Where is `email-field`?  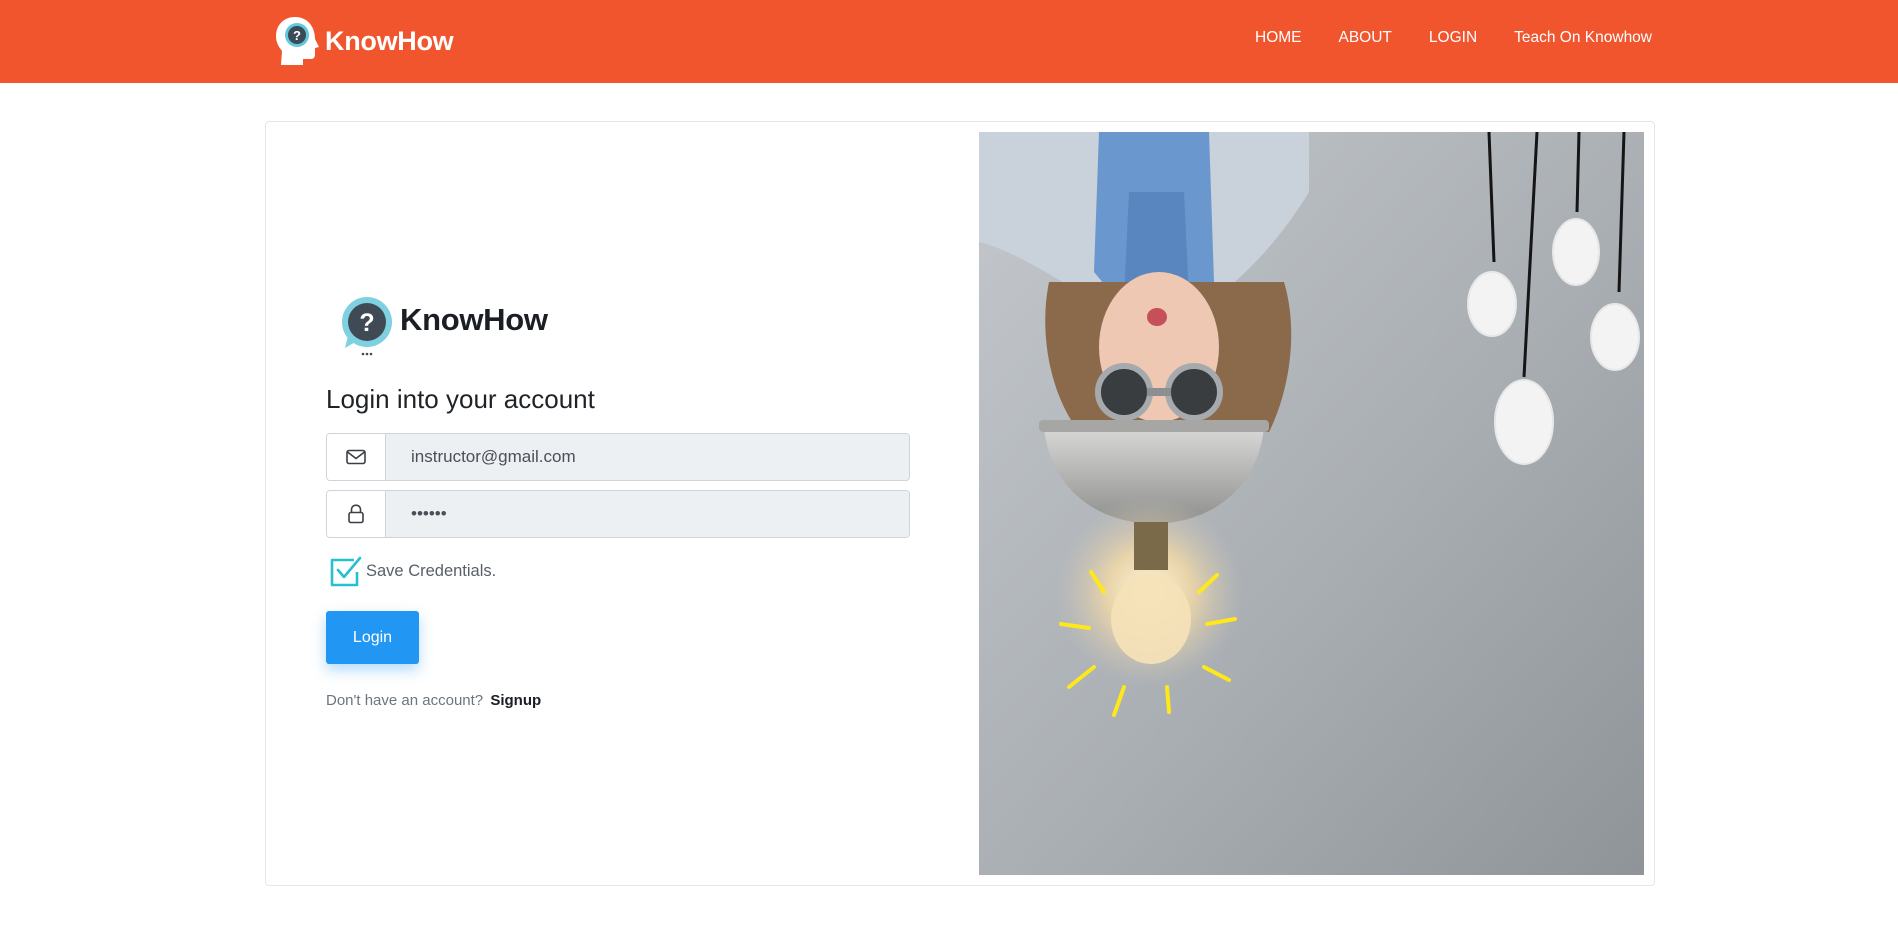 email-field is located at coordinates (647, 457).